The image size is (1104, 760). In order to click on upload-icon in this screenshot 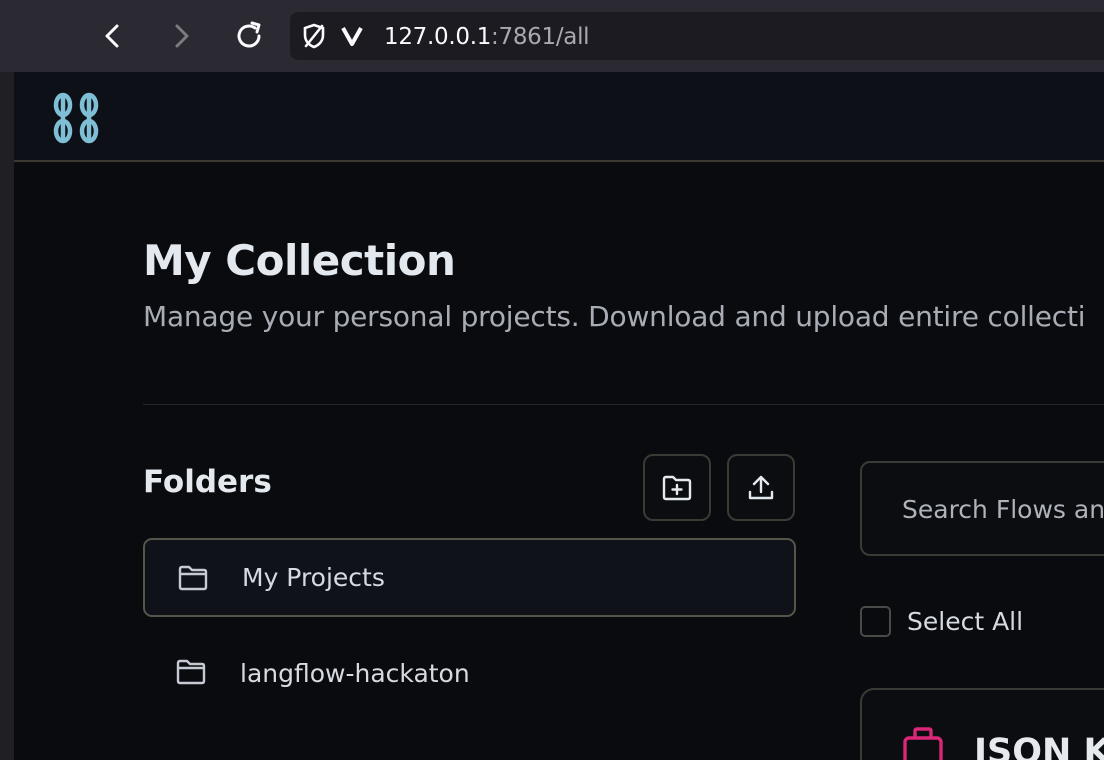, I will do `click(761, 487)`.